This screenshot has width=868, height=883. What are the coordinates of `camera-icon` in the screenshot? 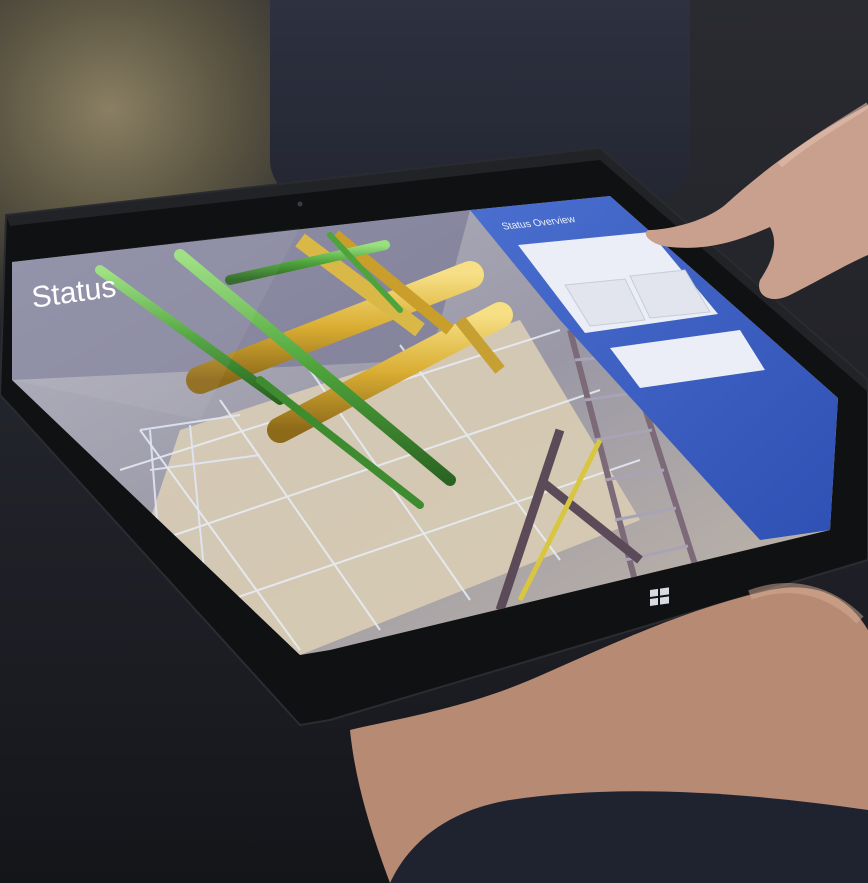 It's located at (300, 204).